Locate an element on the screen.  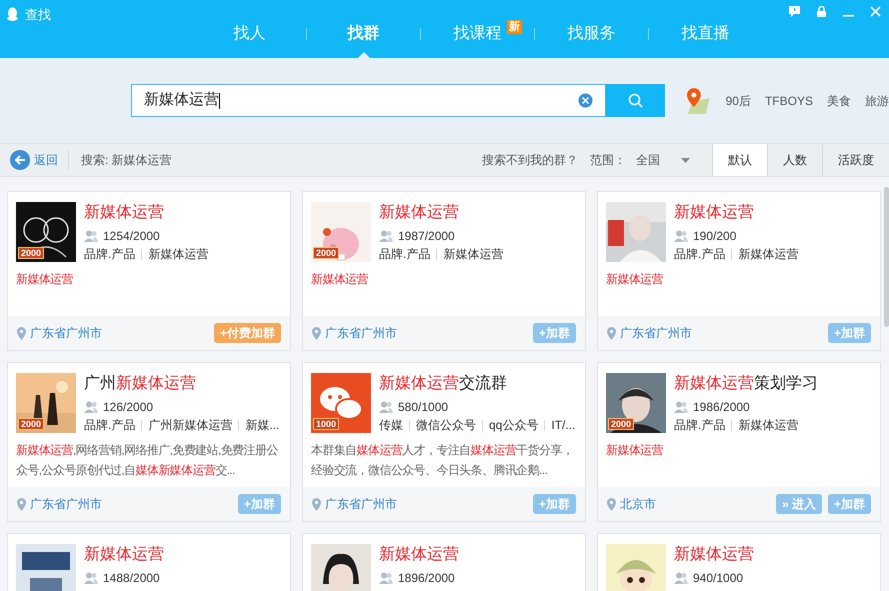
group-name: 新媒体运营交流群 is located at coordinates (478, 384).